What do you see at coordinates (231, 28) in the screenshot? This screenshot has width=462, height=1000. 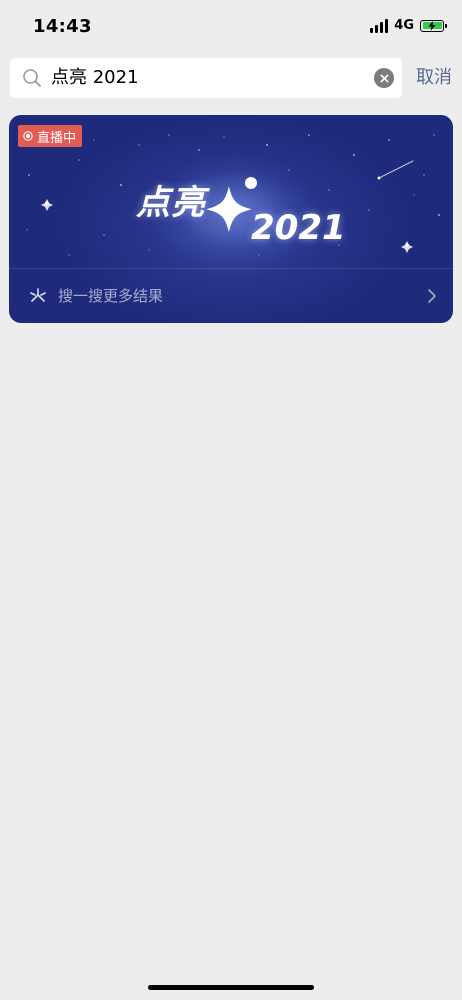 I see `status-bar: 14:43 4G` at bounding box center [231, 28].